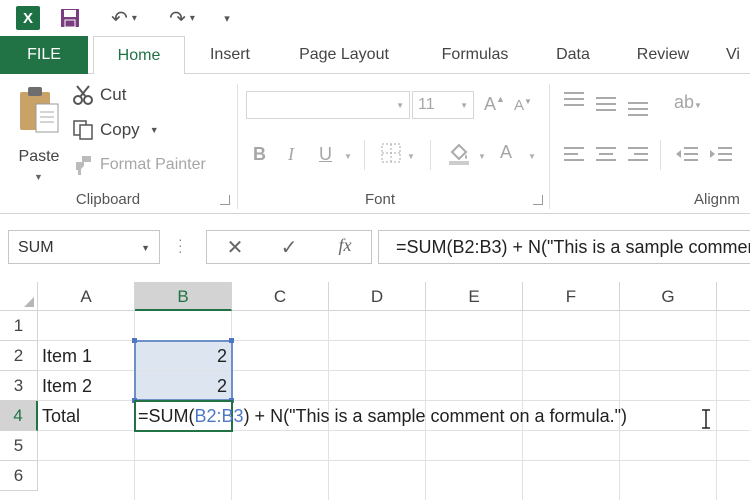  Describe the element at coordinates (328, 105) in the screenshot. I see `font-name-combobox: ▼` at that location.